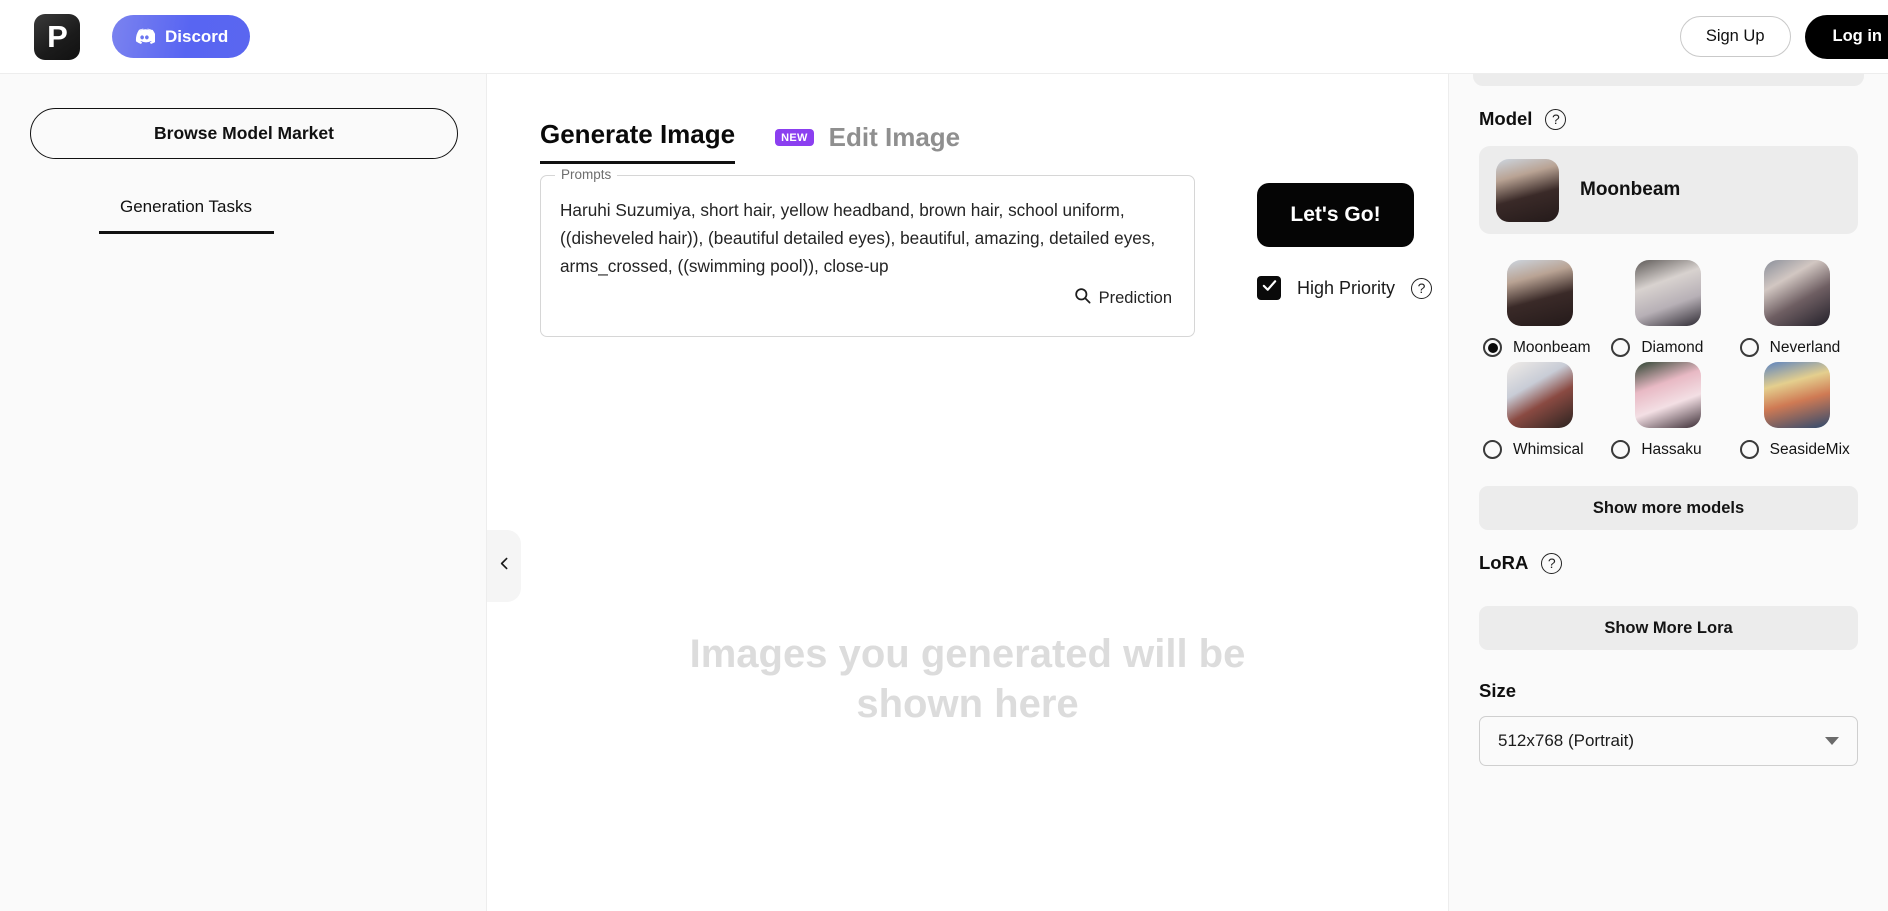 This screenshot has height=911, width=1888. I want to click on sign-up-button: Sign Up, so click(1735, 36).